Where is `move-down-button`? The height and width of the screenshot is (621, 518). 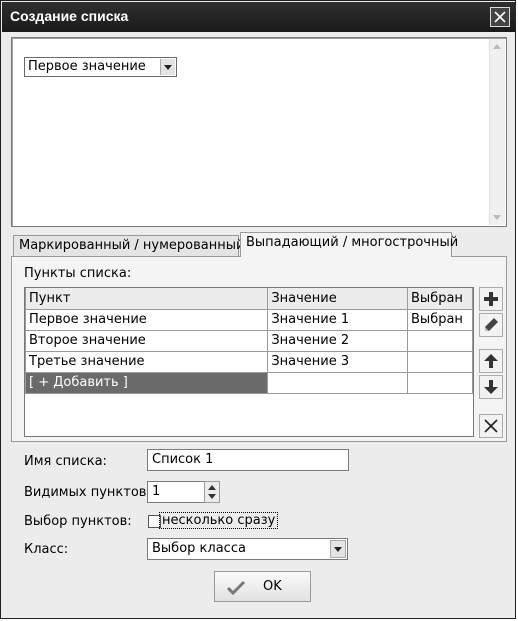
move-down-button is located at coordinates (491, 387).